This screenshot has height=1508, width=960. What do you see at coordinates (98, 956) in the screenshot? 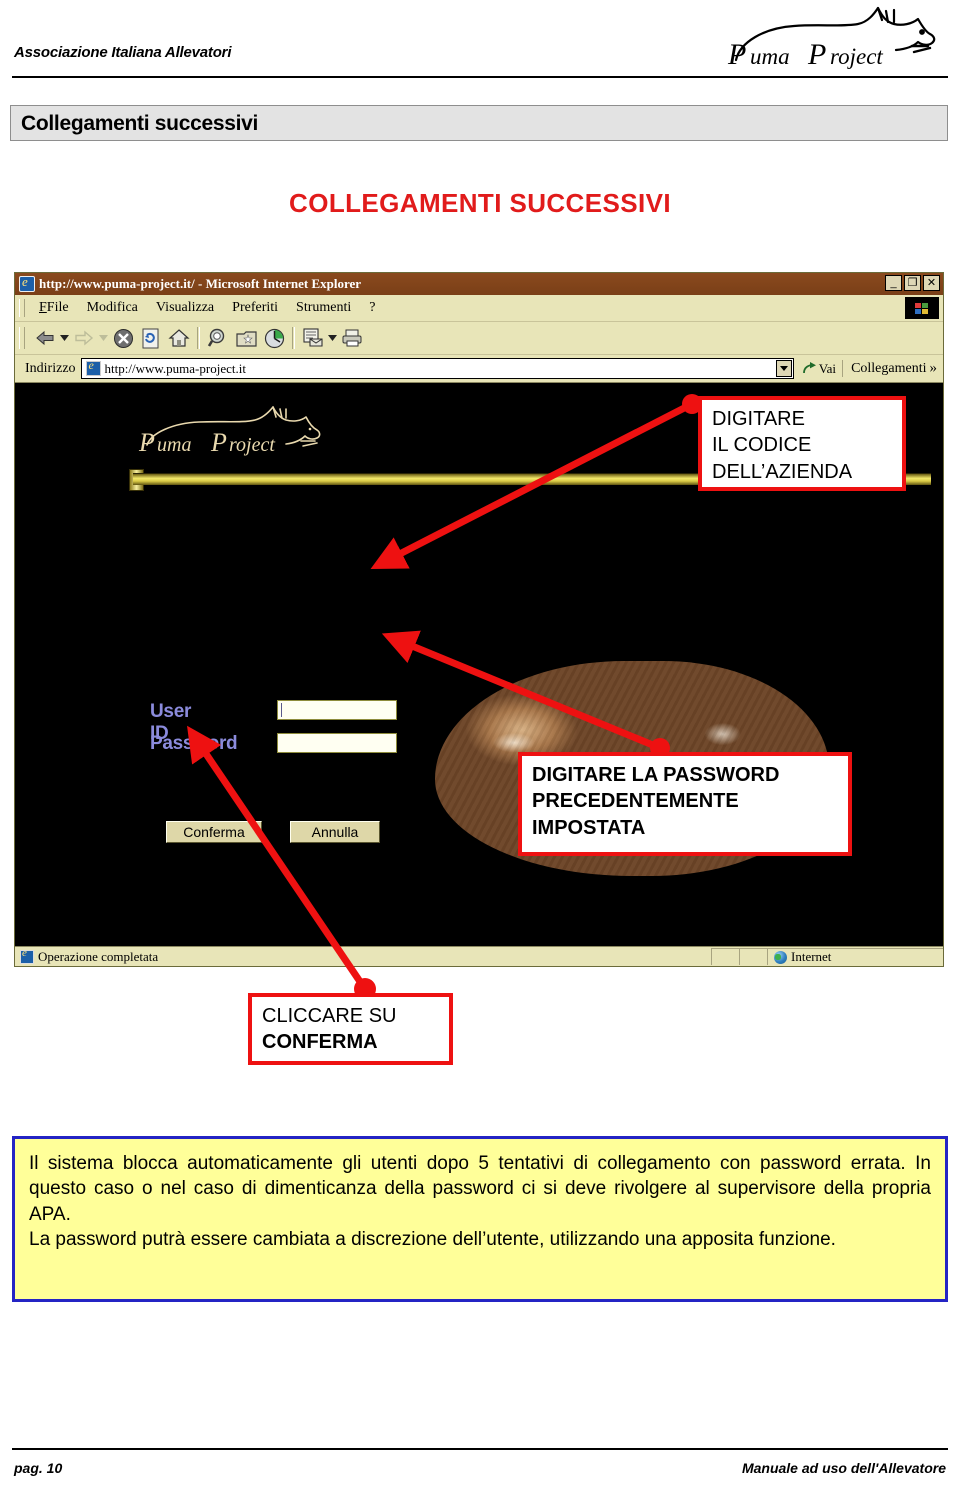
I see `status-message: Operazione completata` at bounding box center [98, 956].